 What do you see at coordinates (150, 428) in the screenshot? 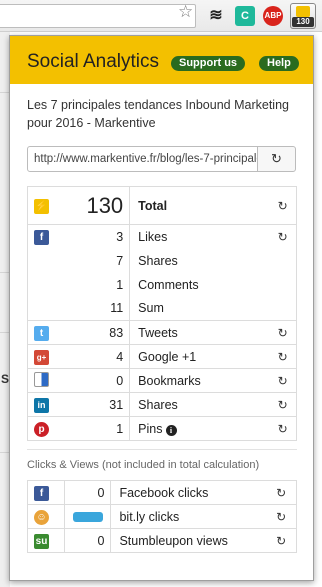
I see `pinterest-label: Pins` at bounding box center [150, 428].